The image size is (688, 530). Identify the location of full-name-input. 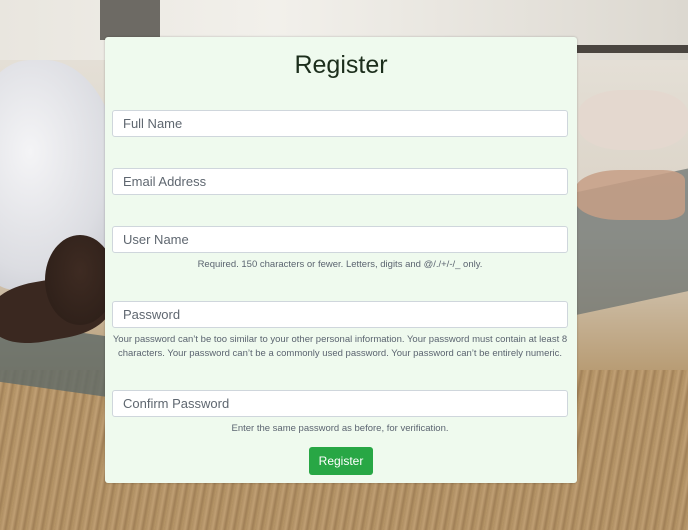
(340, 123).